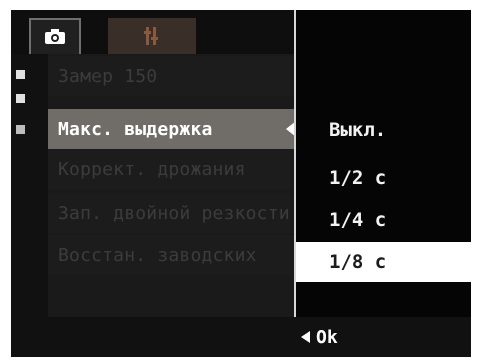  I want to click on menu-item-max-exposure: Макс. выдержка, so click(171, 129).